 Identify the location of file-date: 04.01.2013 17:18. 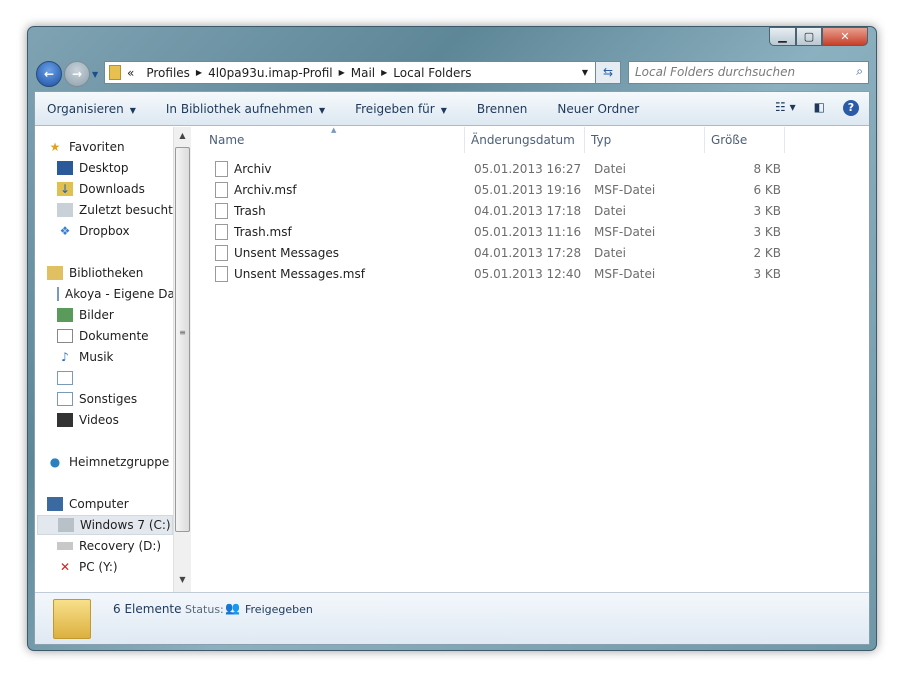
(528, 211).